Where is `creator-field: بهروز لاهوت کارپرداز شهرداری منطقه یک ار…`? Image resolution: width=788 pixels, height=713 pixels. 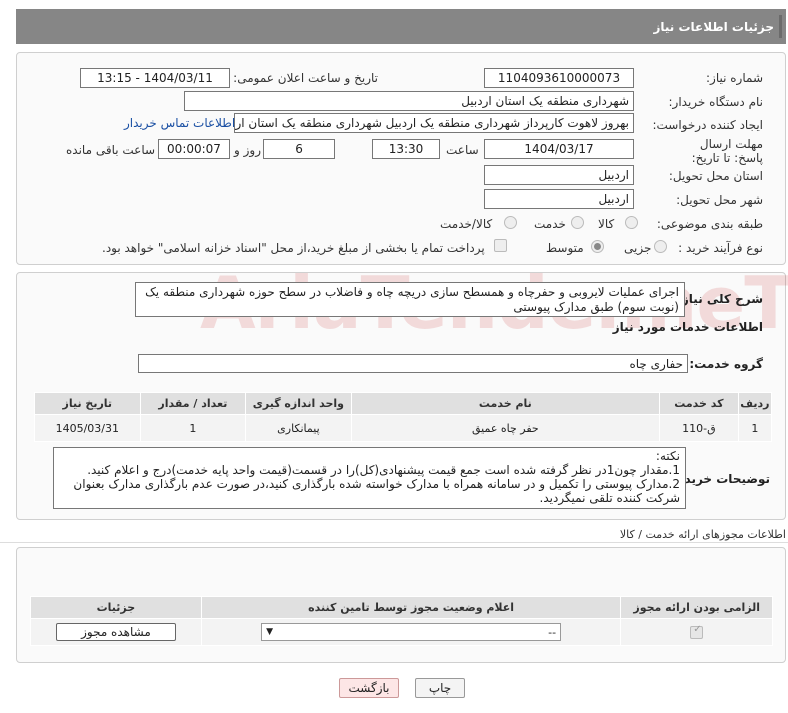
creator-field: بهروز لاهوت کارپرداز شهرداری منطقه یک ار… is located at coordinates (434, 123).